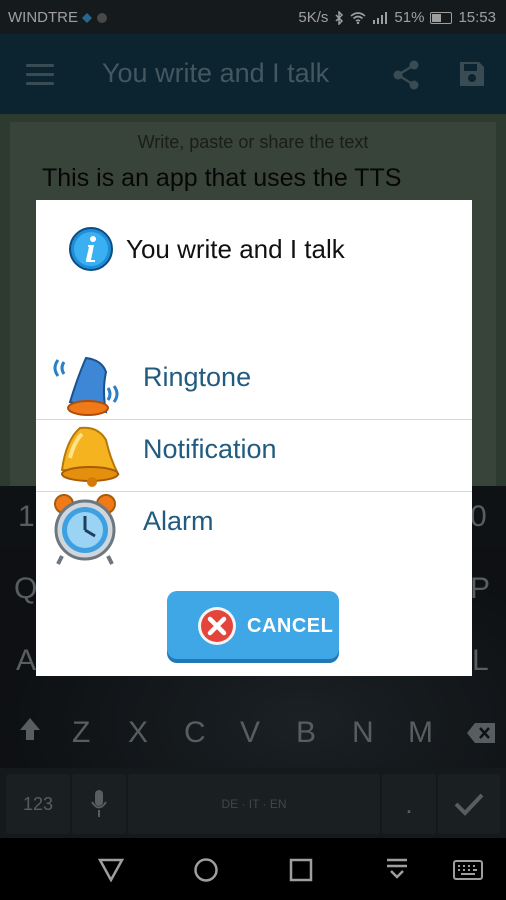  Describe the element at coordinates (195, 733) in the screenshot. I see `key-c: C` at that location.